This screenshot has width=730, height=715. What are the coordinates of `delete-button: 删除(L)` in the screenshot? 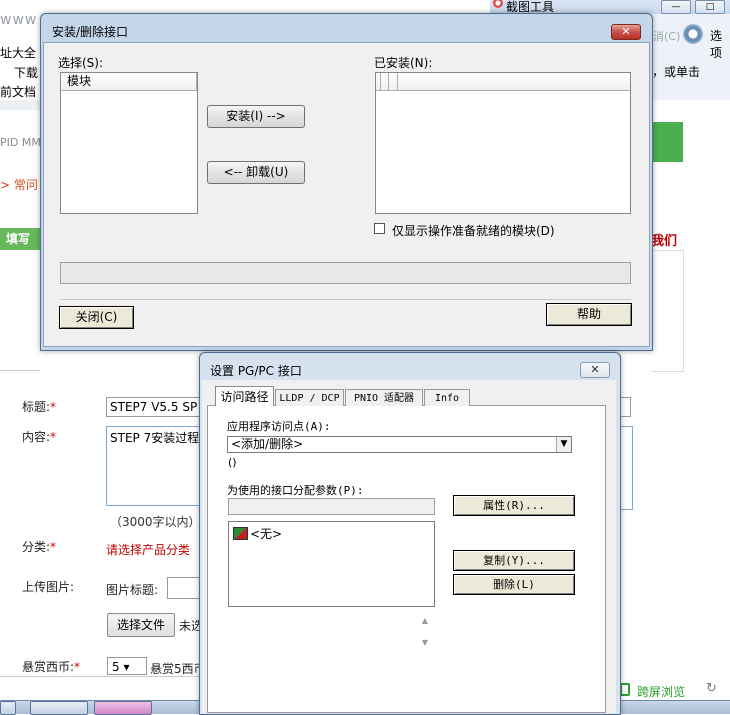 It's located at (514, 584).